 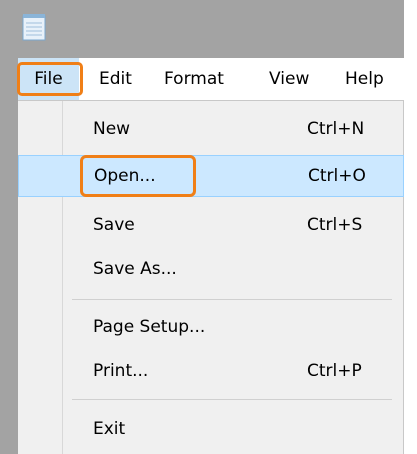 I want to click on menu-item-new: New Ctrl+N, so click(x=211, y=129).